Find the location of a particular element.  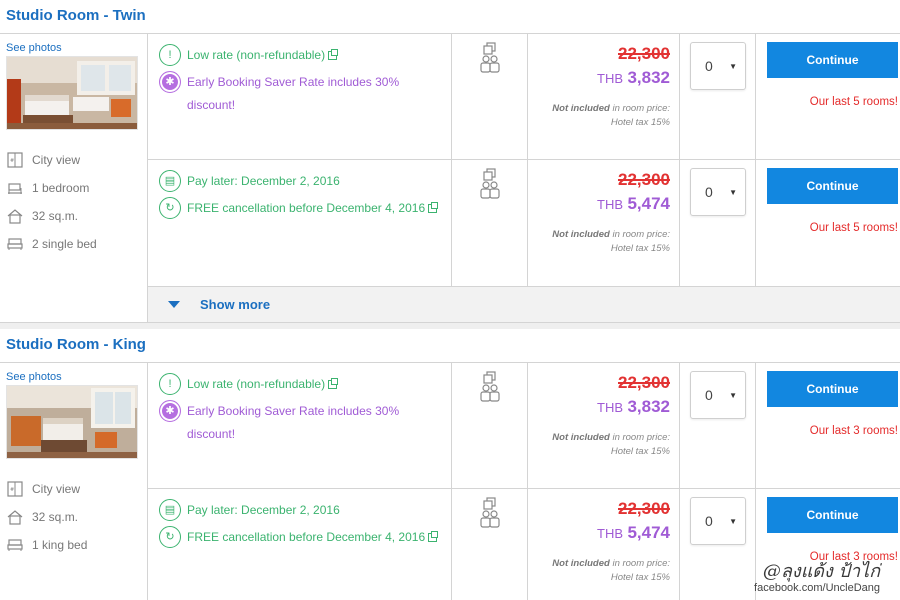

feature-label: 1 king bed is located at coordinates (60, 545).